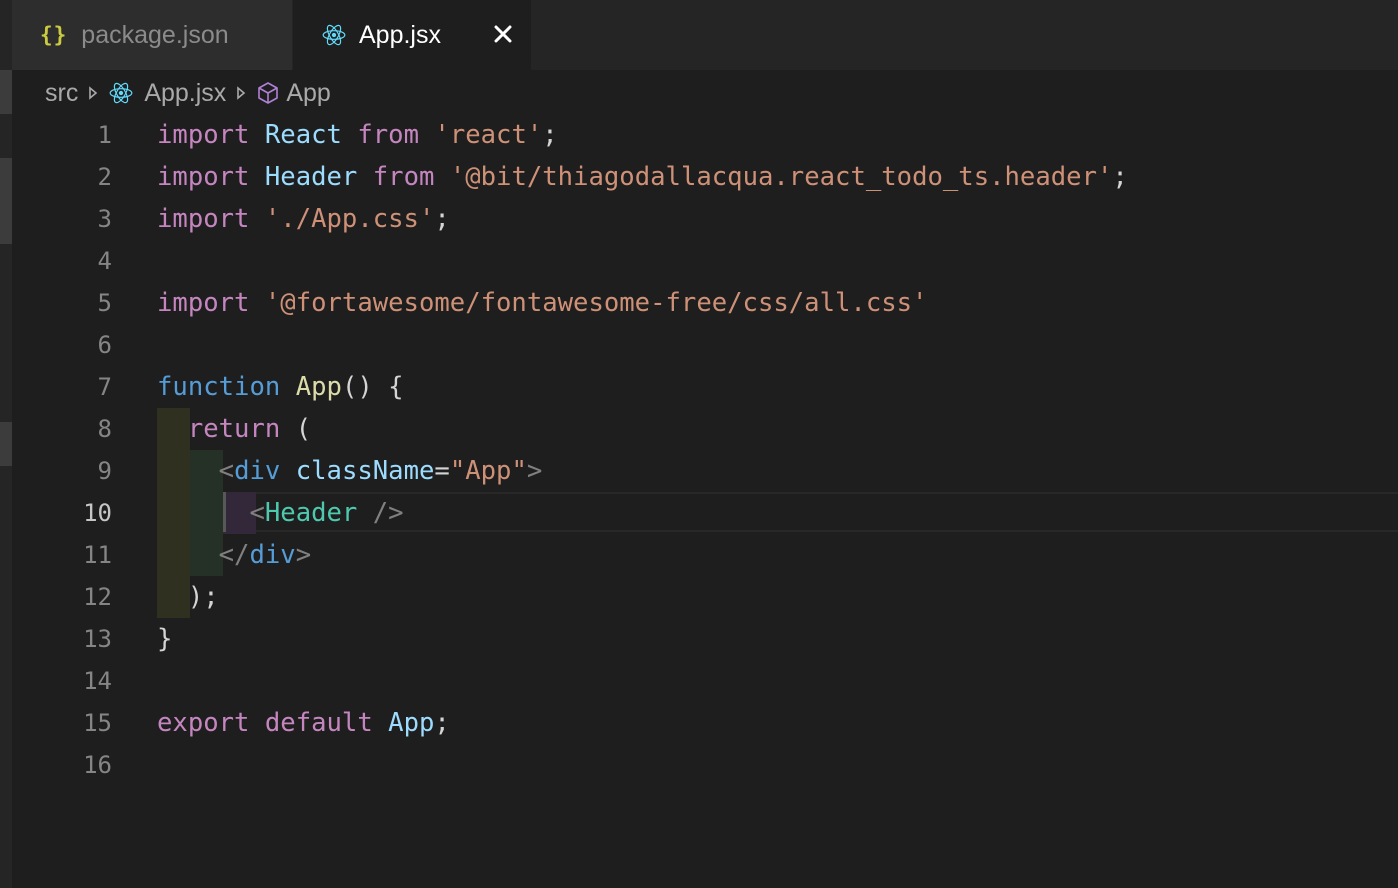 The height and width of the screenshot is (888, 1398). What do you see at coordinates (6, 479) in the screenshot?
I see `editor-left-rail` at bounding box center [6, 479].